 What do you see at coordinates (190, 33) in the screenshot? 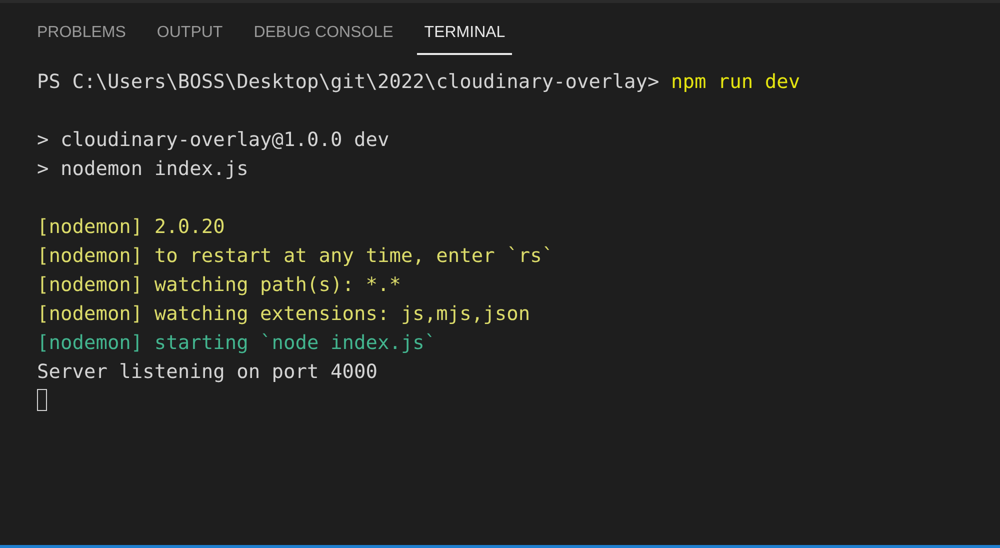
I see `panel-tab: OUTPUT` at bounding box center [190, 33].